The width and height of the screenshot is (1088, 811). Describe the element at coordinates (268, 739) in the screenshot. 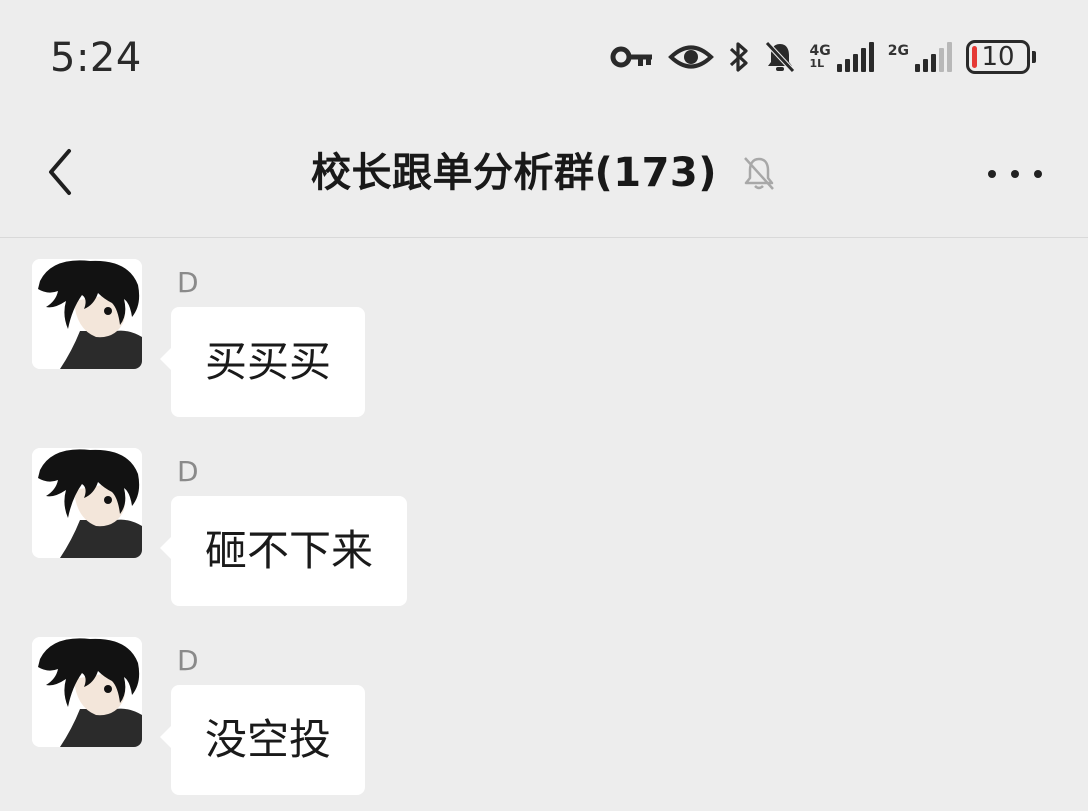

I see `message-text: 没空投` at that location.